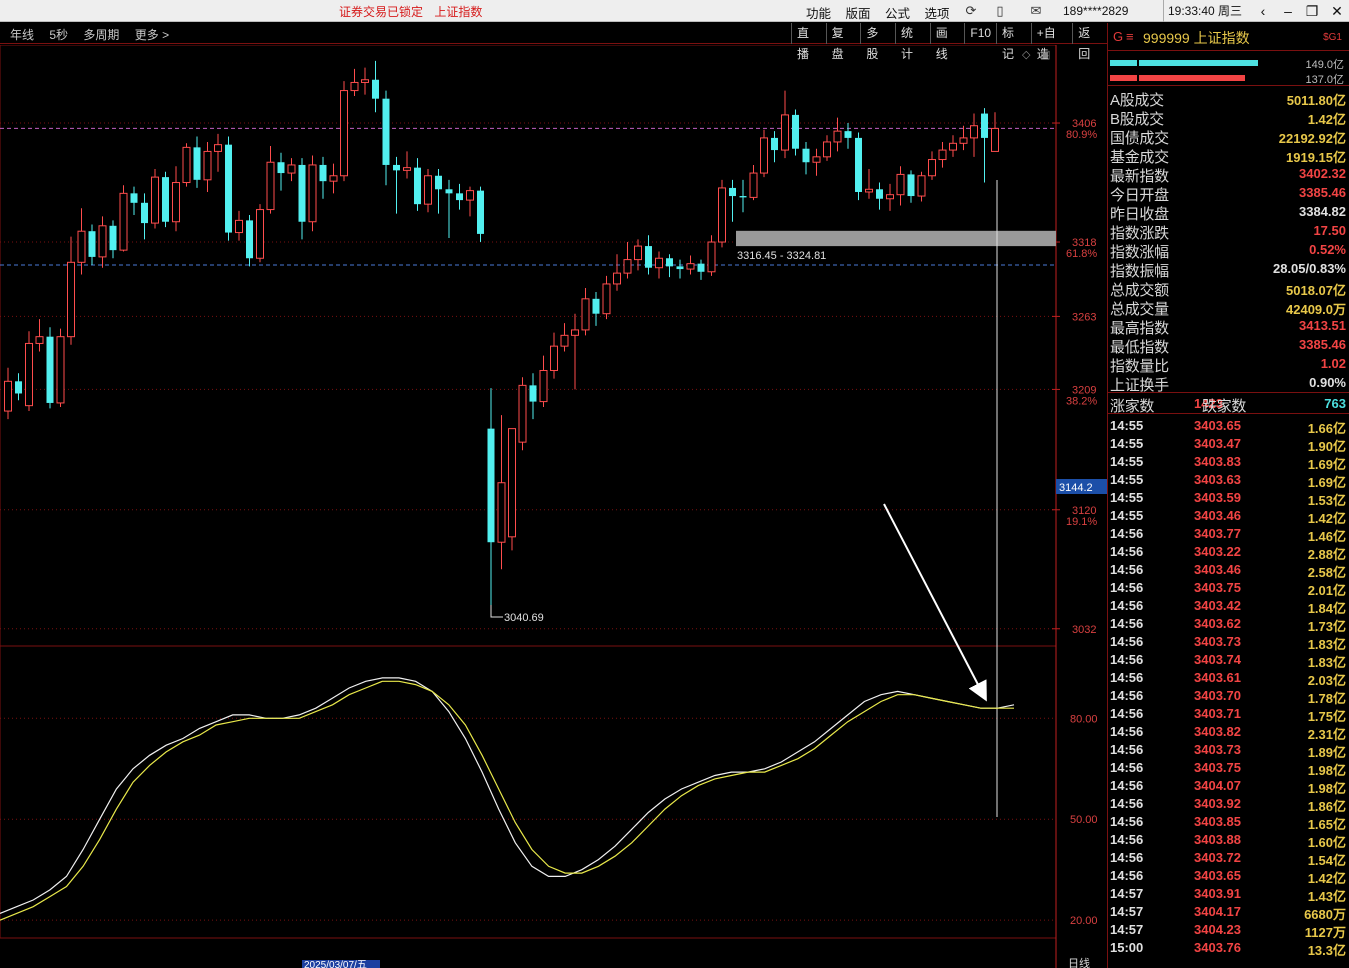 This screenshot has height=968, width=1349. What do you see at coordinates (937, 14) in the screenshot?
I see `menu-options: 选项` at bounding box center [937, 14].